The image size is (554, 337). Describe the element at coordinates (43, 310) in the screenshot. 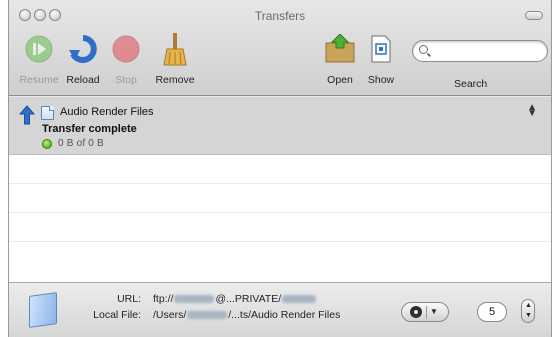

I see `local-folder-icon` at that location.